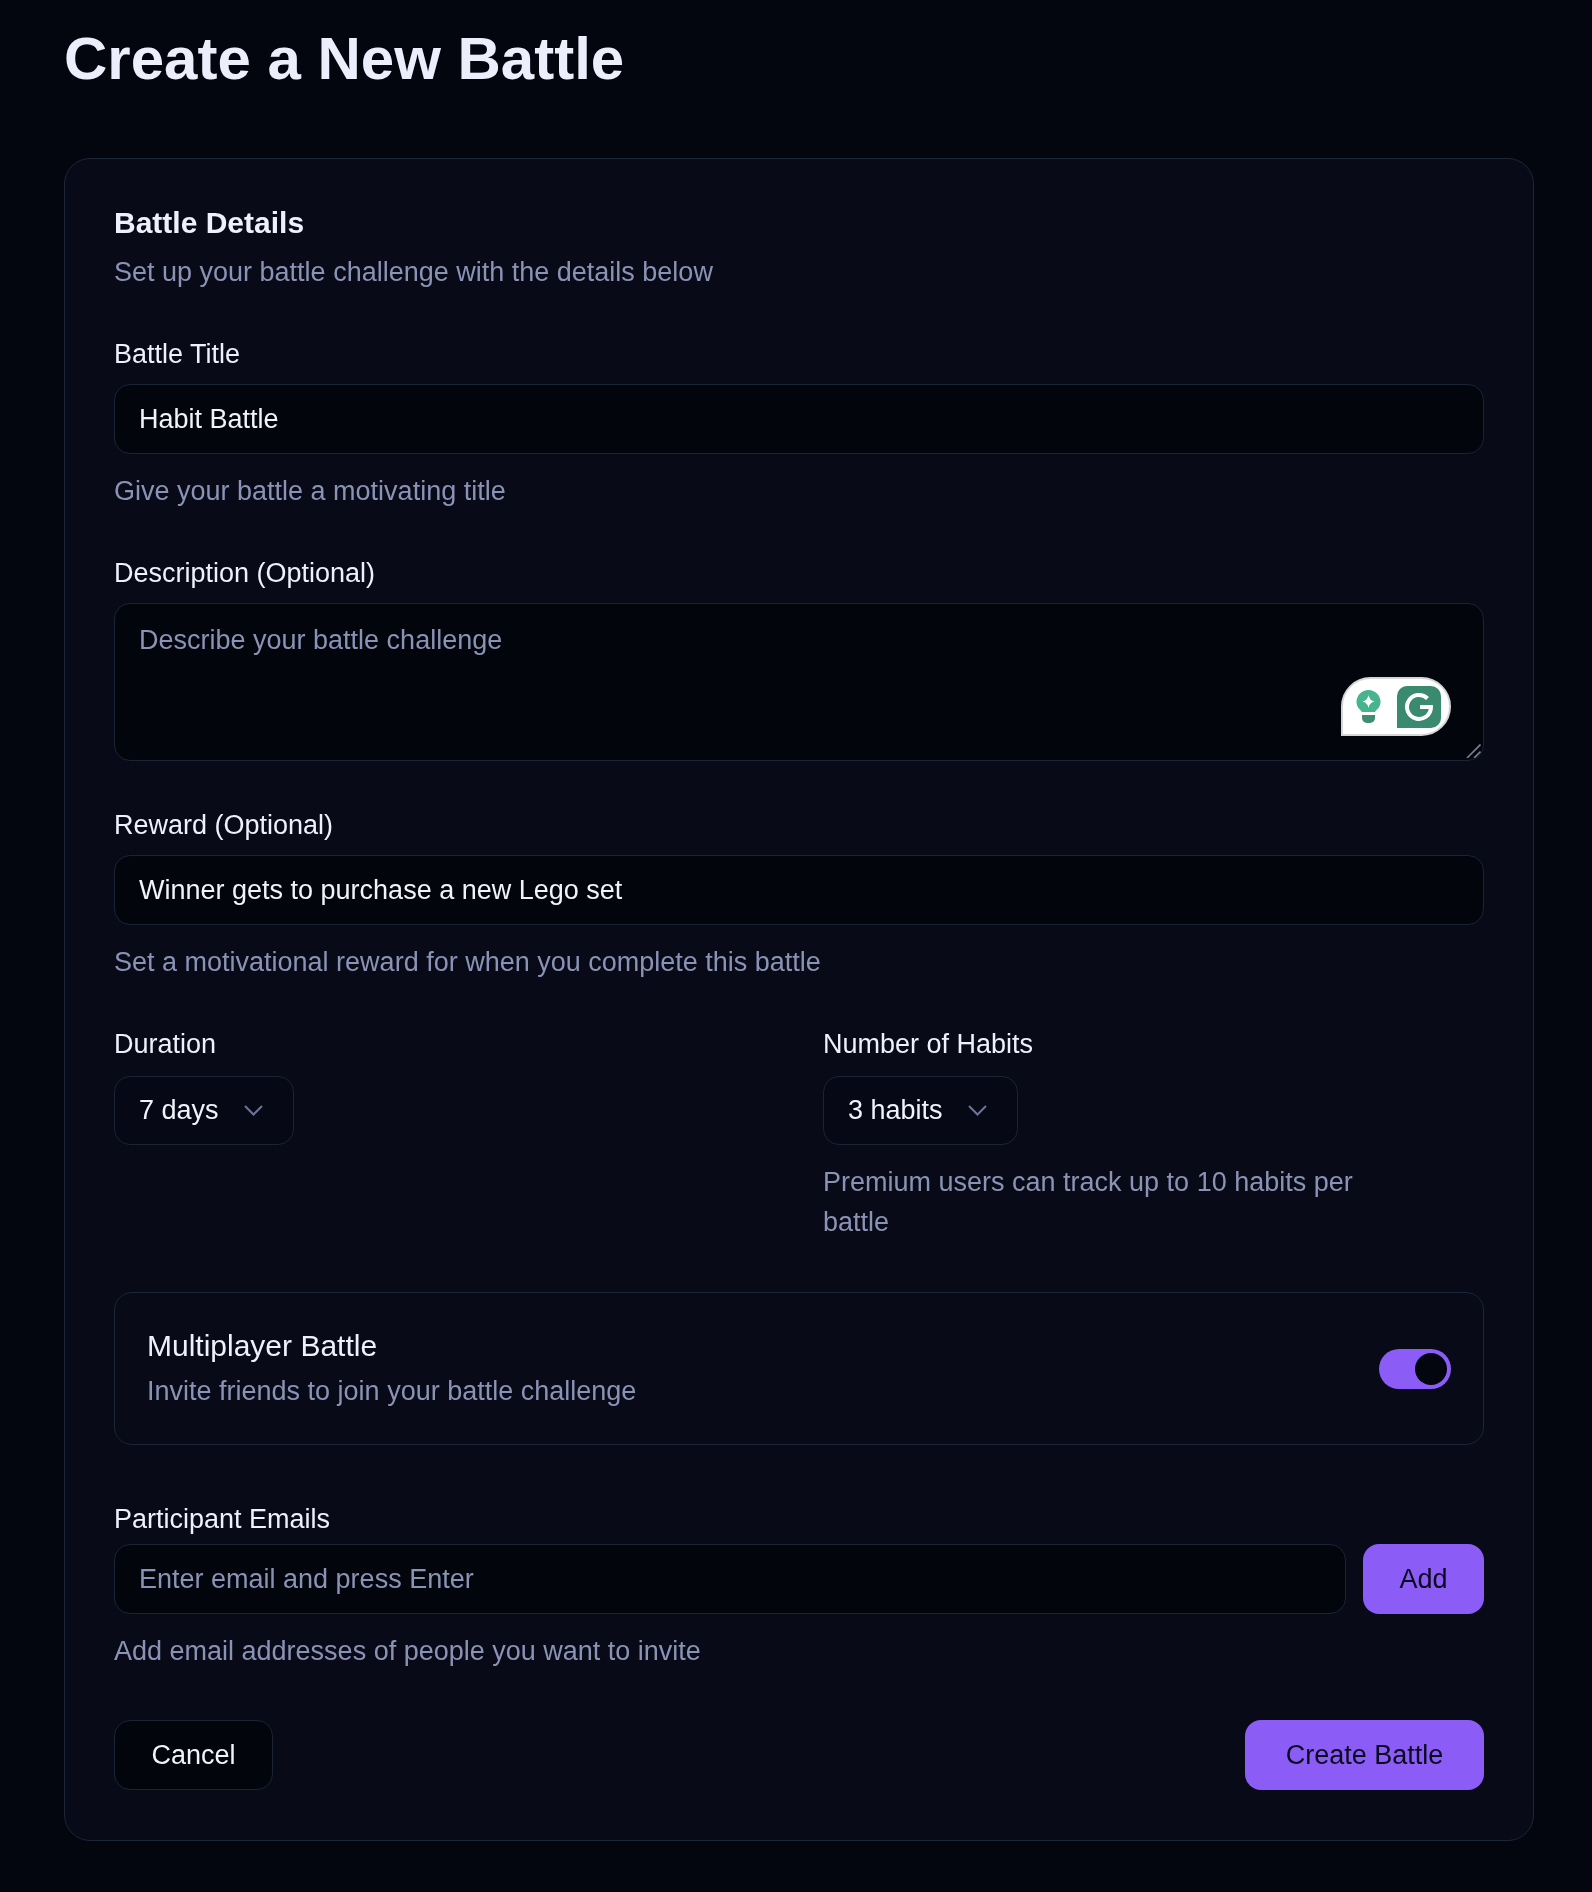 This screenshot has height=1892, width=1592. I want to click on field-label: Participant Emails, so click(223, 1519).